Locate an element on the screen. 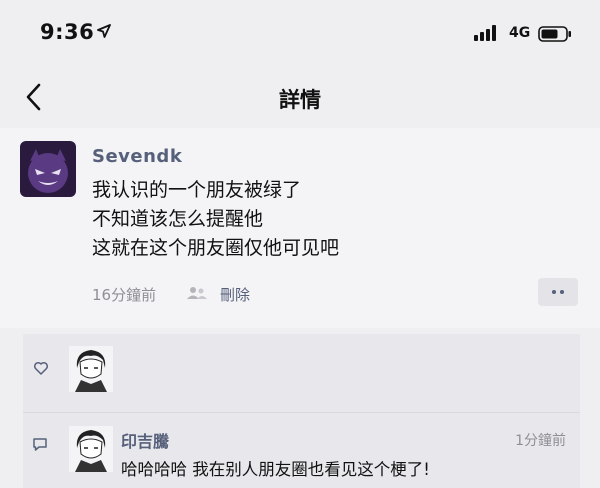 This screenshot has width=600, height=488. divider is located at coordinates (301, 412).